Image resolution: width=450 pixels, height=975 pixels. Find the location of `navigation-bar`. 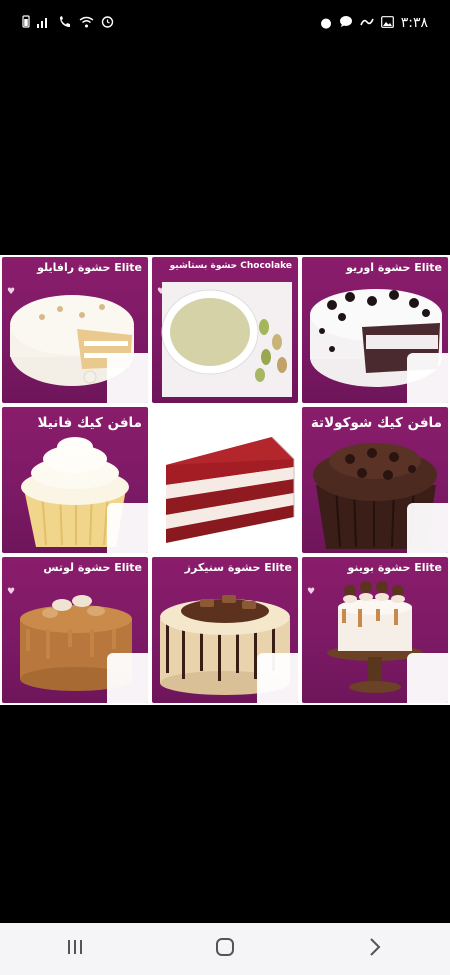

navigation-bar is located at coordinates (225, 949).